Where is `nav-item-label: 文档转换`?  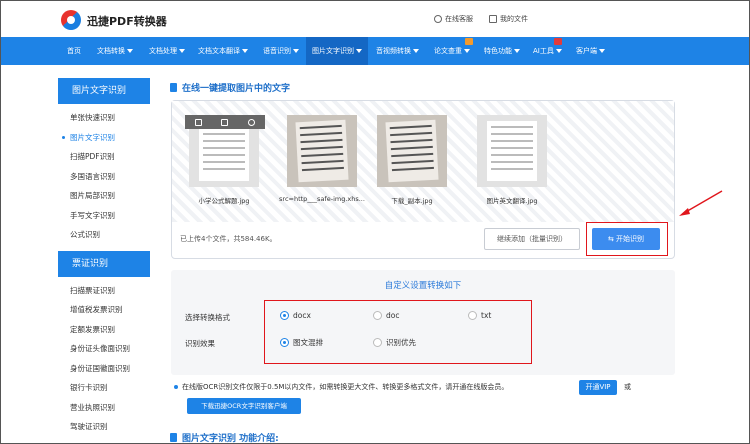 nav-item-label: 文档转换 is located at coordinates (111, 51).